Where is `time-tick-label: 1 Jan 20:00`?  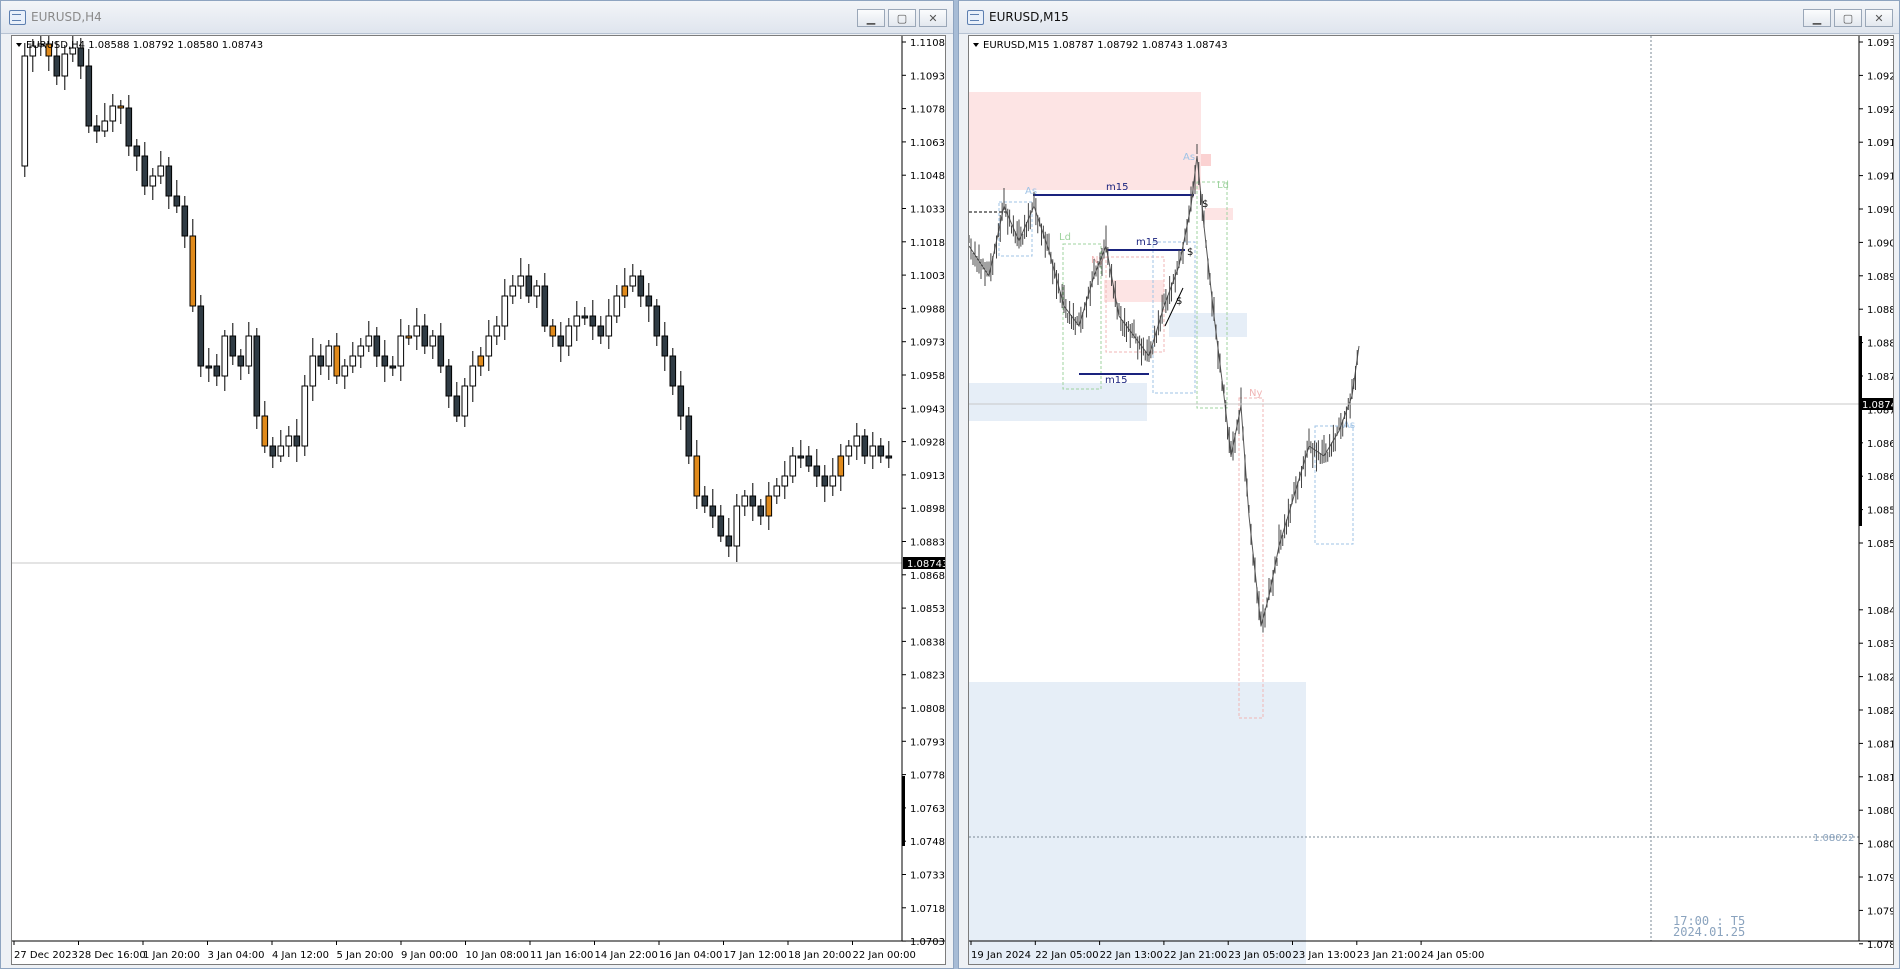 time-tick-label: 1 Jan 20:00 is located at coordinates (171, 955).